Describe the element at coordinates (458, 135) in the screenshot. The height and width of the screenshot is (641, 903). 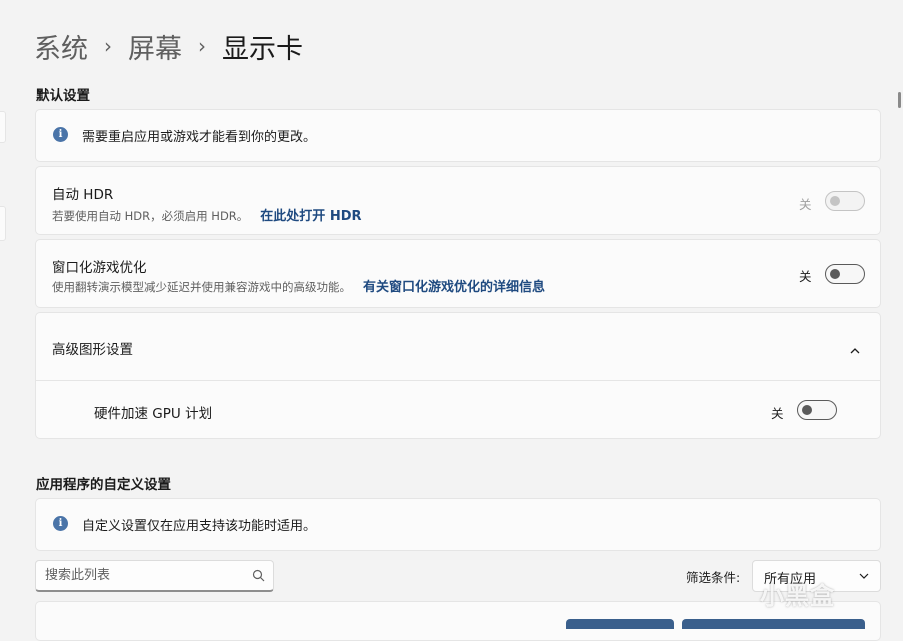
I see `info-banner-restart: i 需要重启应用或游戏才能看到你的更改。` at that location.